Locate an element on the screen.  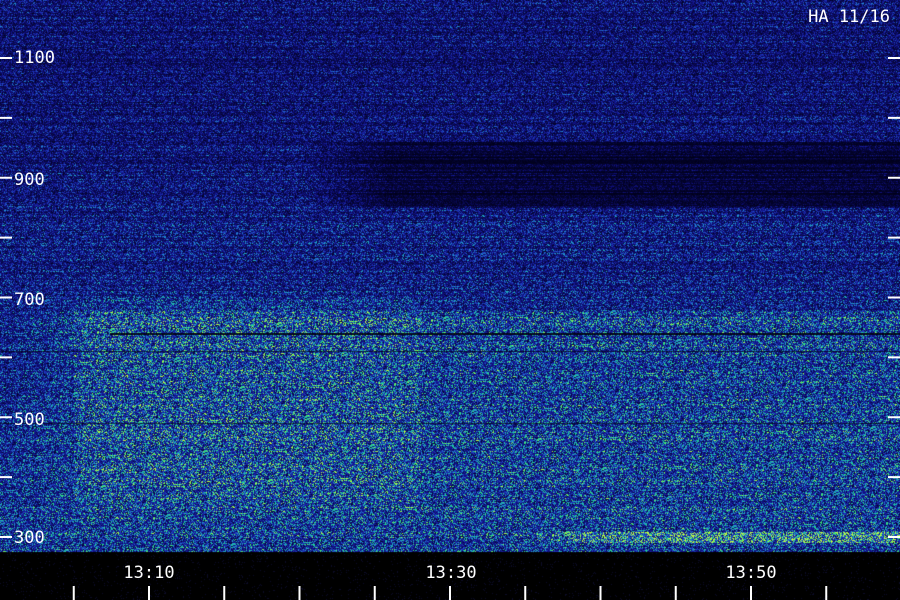
x-tick-label-1350: 13:50 is located at coordinates (750, 573).